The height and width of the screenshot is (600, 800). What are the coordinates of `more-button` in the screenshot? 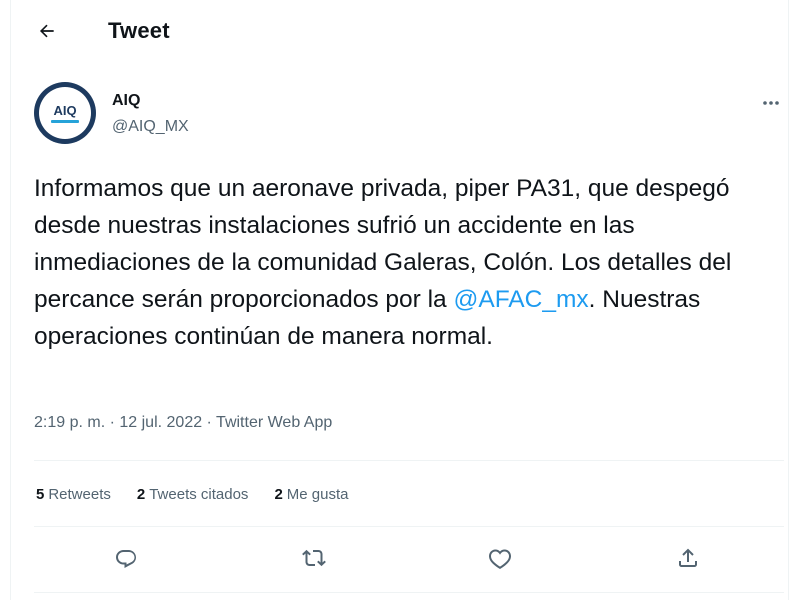 It's located at (771, 102).